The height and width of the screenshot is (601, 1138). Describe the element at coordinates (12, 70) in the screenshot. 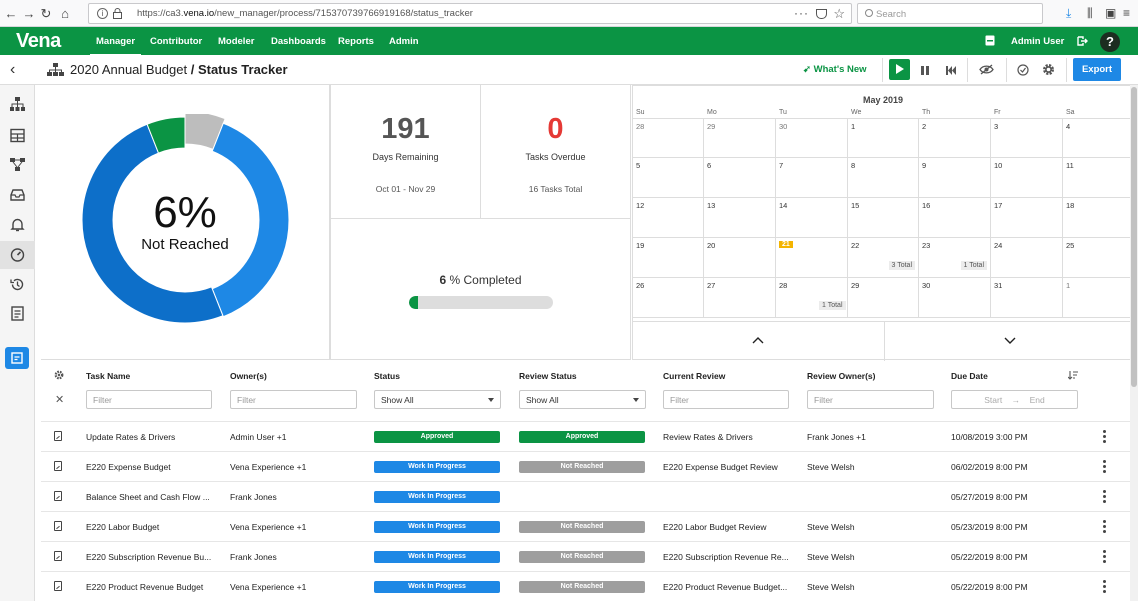

I see `back-chevron-icon: ‹` at that location.